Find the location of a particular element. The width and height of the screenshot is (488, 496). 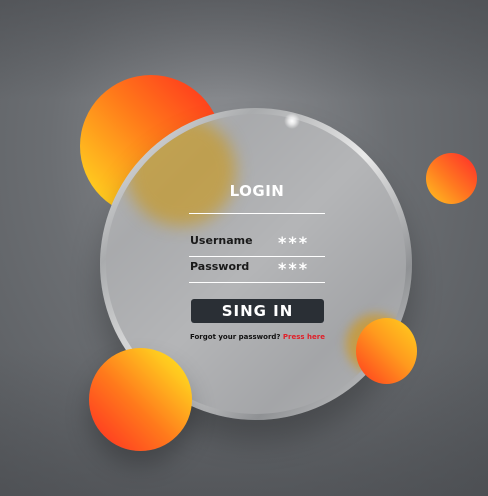

glass-reflection-top is located at coordinates (181, 171).